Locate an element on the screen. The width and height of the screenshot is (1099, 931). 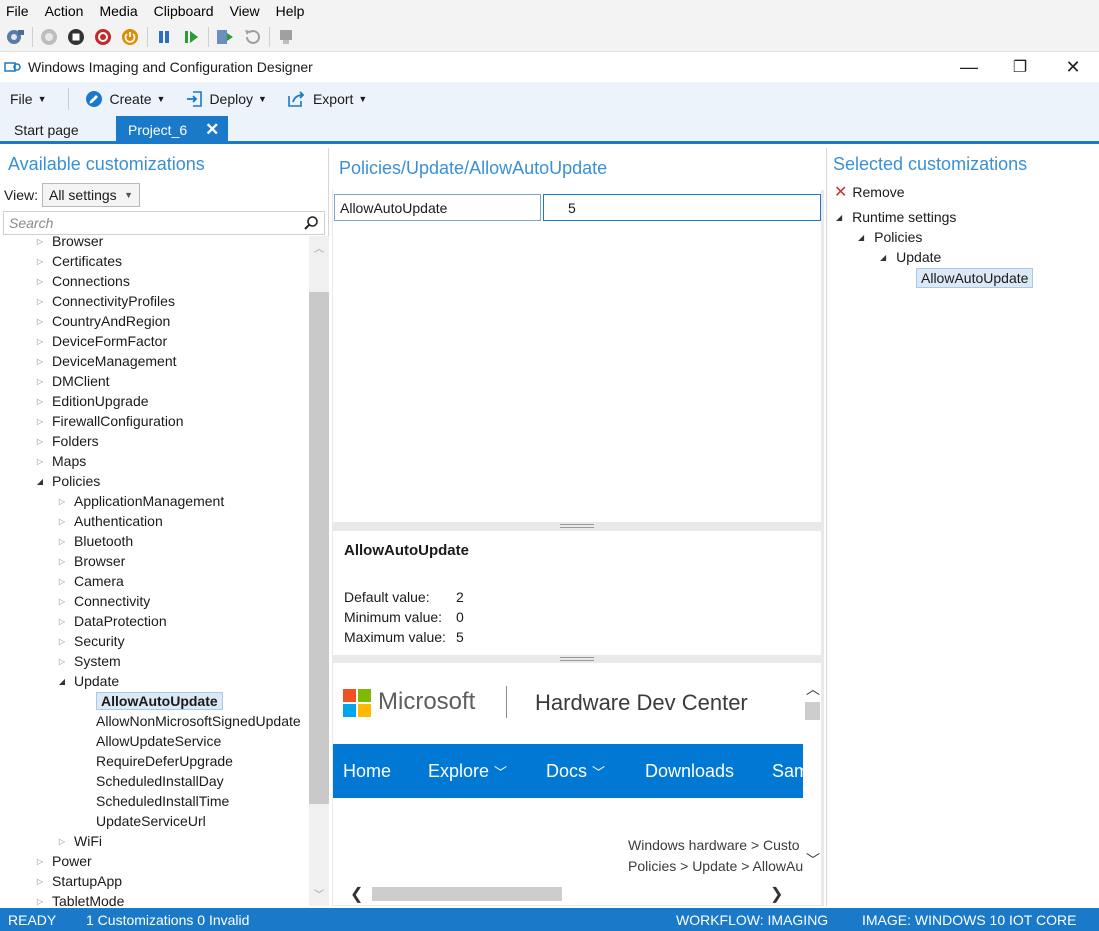
tree-item: ▷ DeviceManagement is located at coordinates (105, 361).